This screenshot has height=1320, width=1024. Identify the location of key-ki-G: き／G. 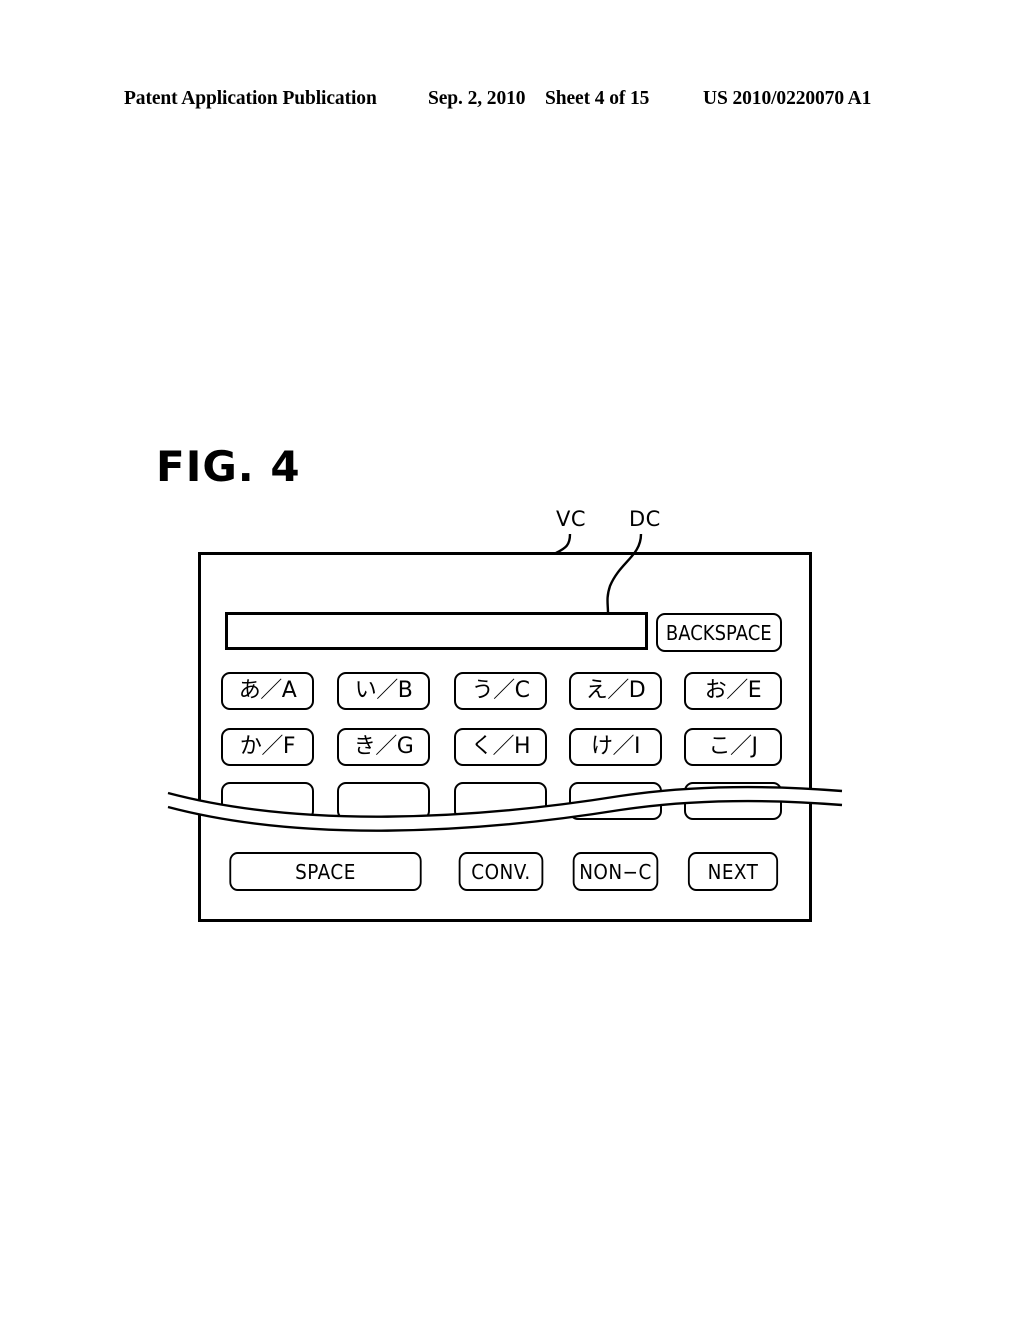
(383, 747).